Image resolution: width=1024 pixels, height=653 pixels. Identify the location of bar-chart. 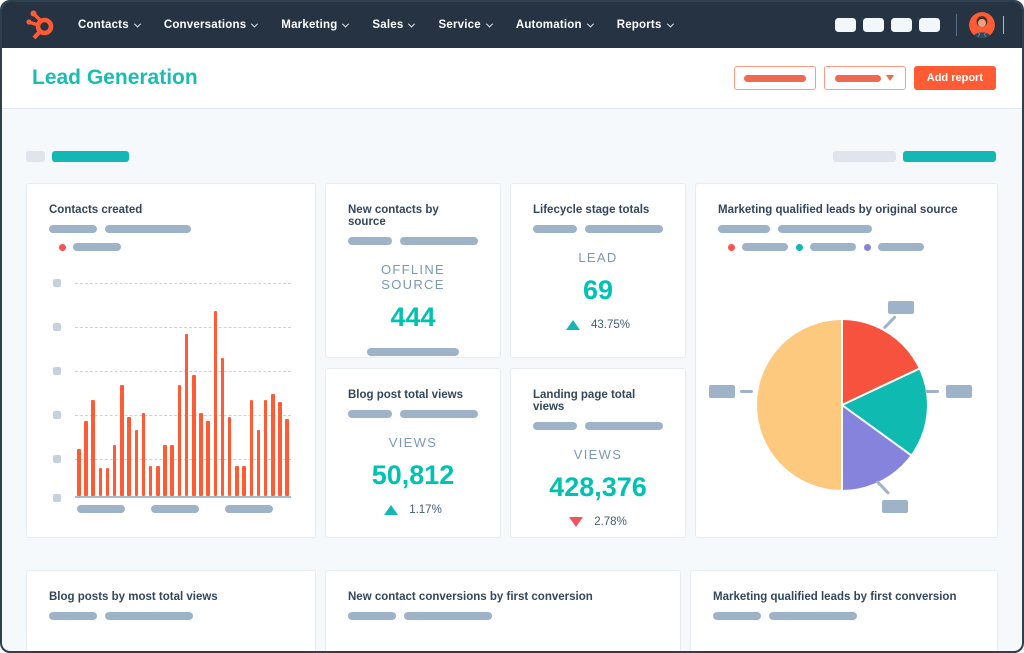
(171, 390).